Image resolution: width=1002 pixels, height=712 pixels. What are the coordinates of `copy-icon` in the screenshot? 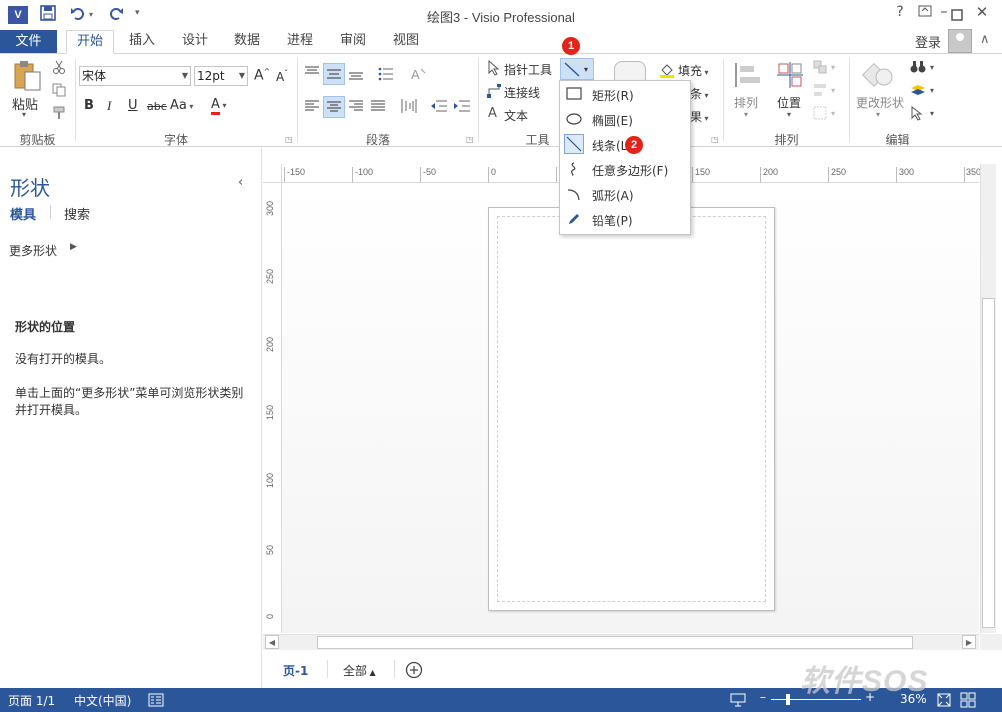 It's located at (59, 91).